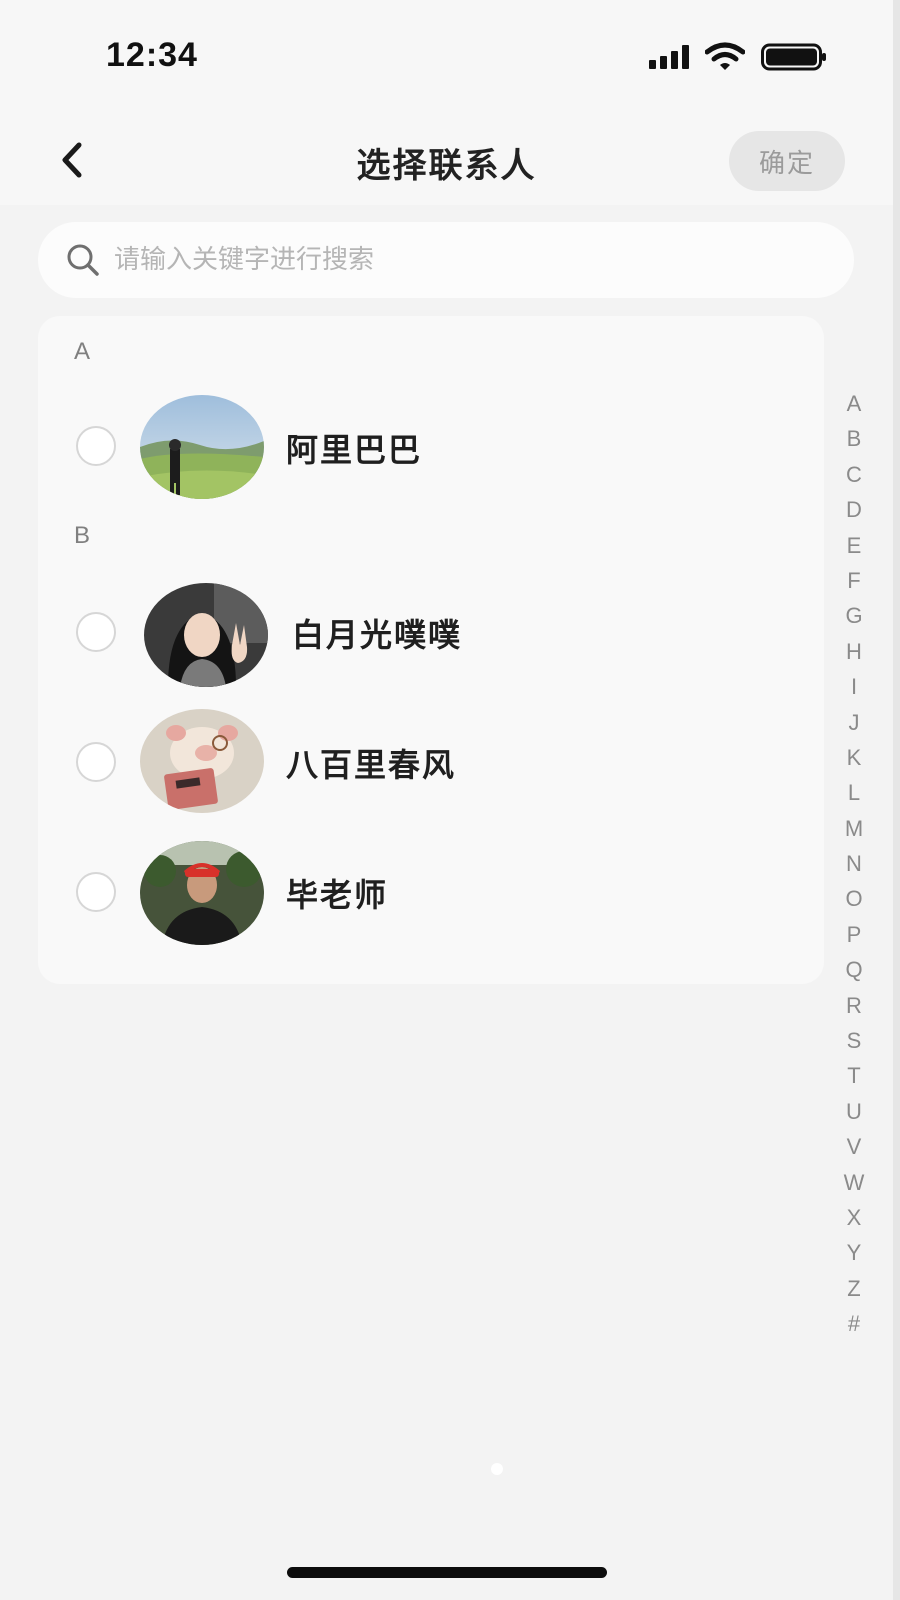 The height and width of the screenshot is (1600, 900). What do you see at coordinates (447, 1572) in the screenshot?
I see `home-indicator` at bounding box center [447, 1572].